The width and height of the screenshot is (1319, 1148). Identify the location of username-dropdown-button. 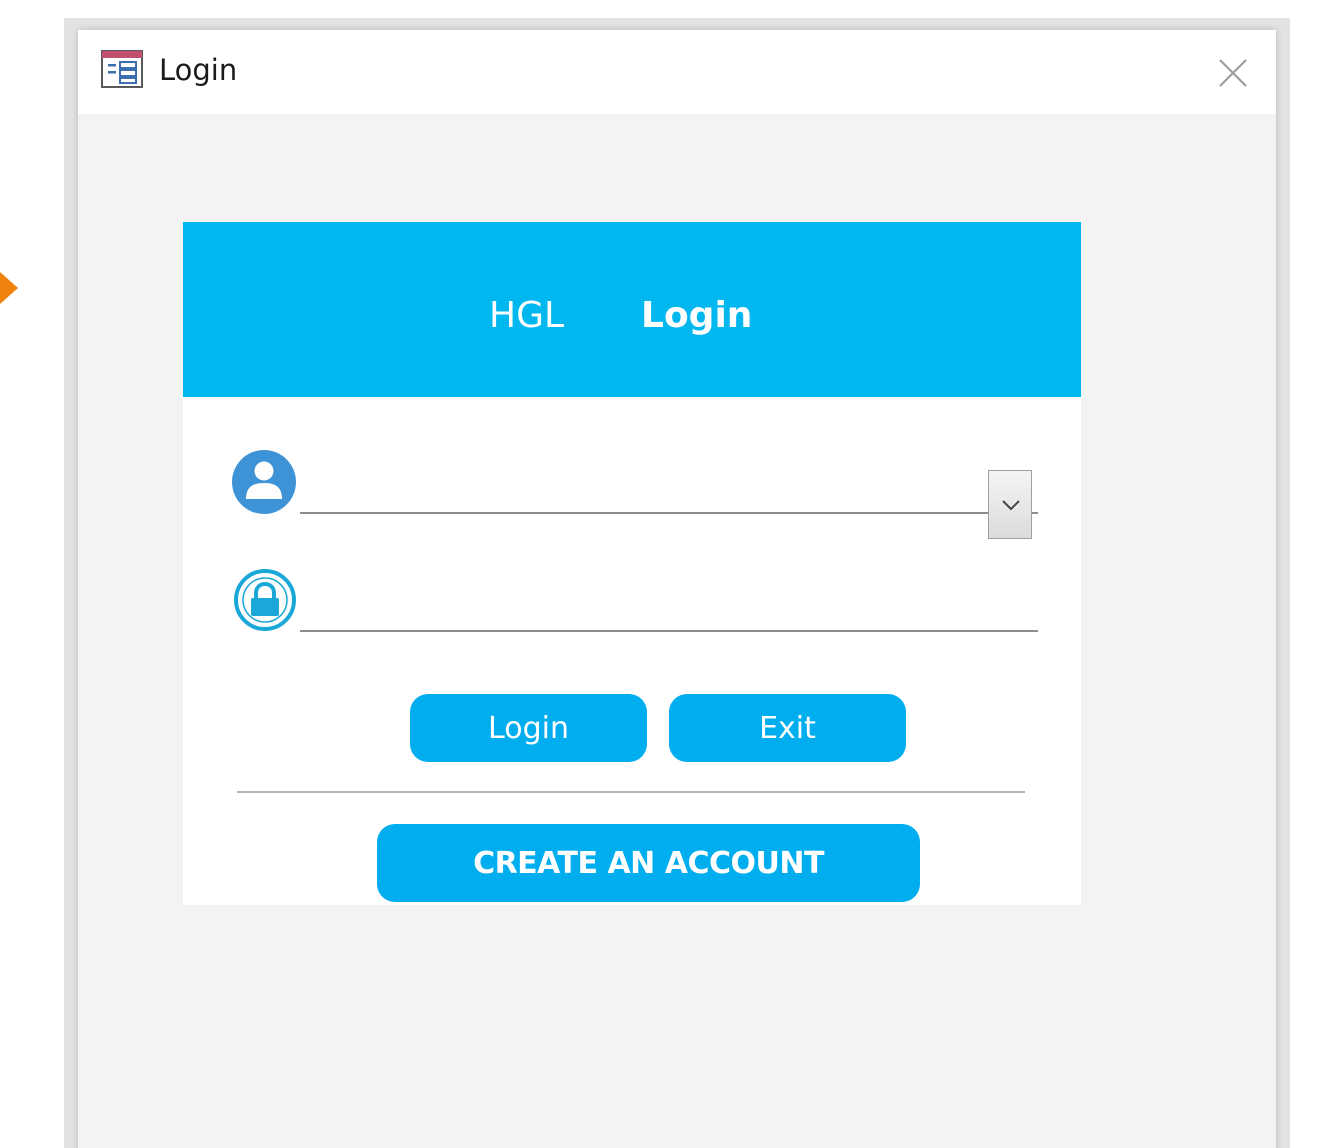
(1010, 504).